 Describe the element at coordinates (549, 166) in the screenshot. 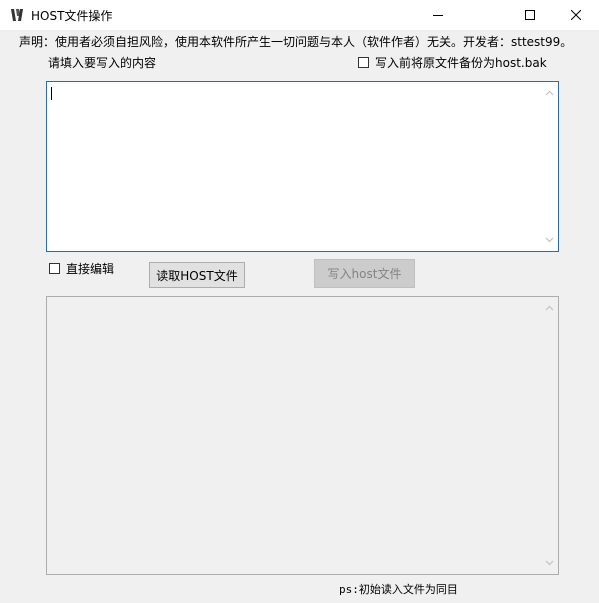

I see `vertical-scrollbar` at that location.